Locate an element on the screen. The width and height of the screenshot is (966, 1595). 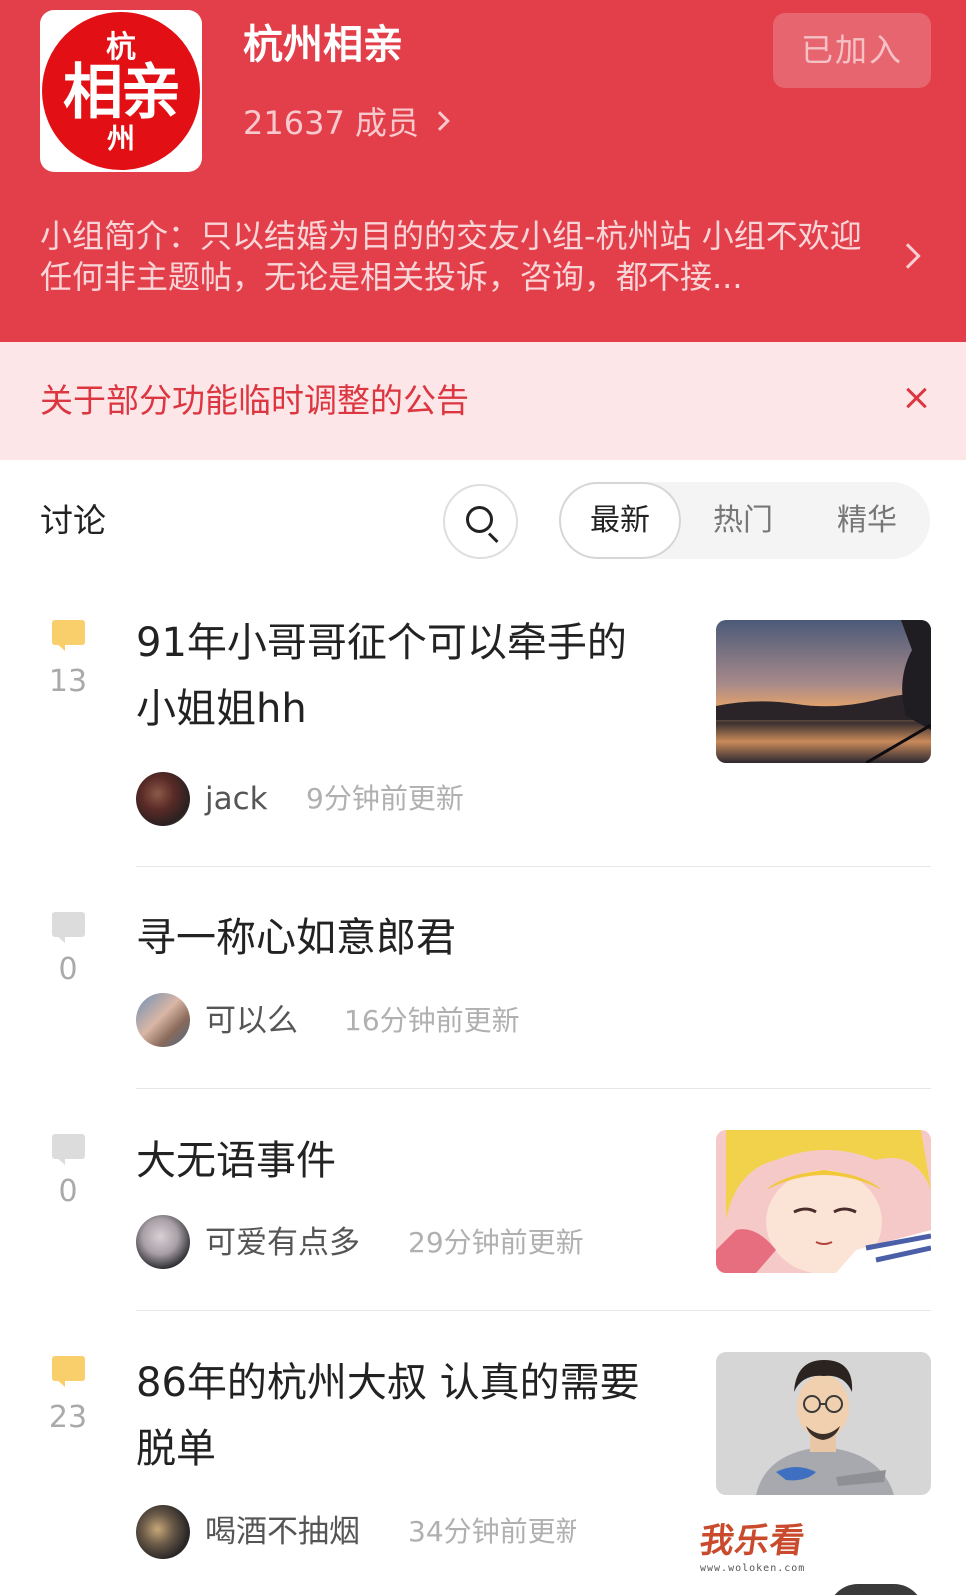
group-logo: 杭 相亲 州 is located at coordinates (121, 91).